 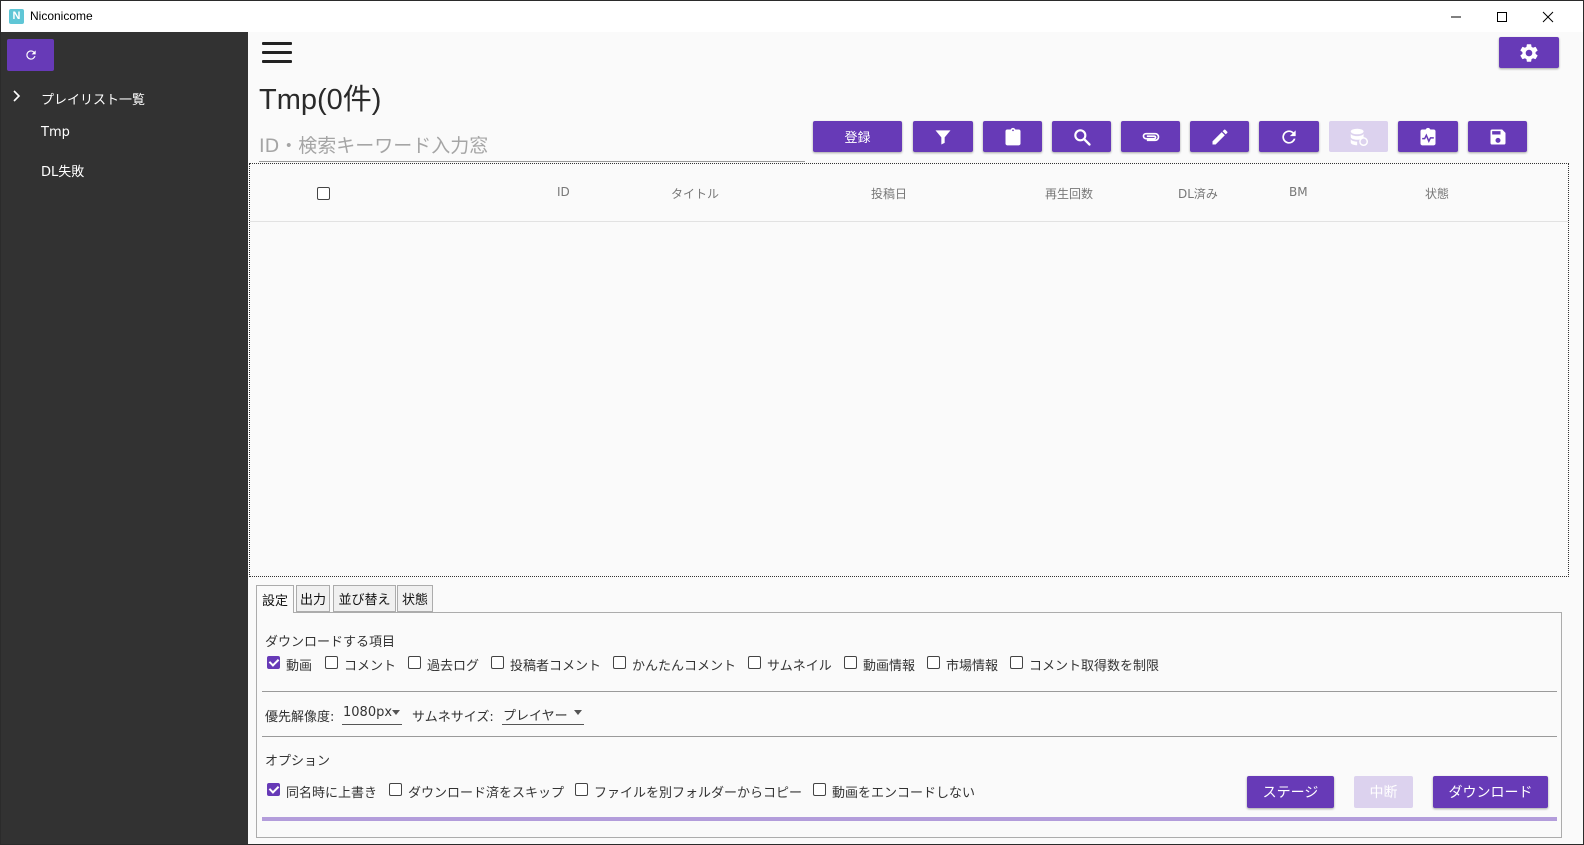 What do you see at coordinates (453, 717) in the screenshot?
I see `thumb-size-label: サムネサイズ:` at bounding box center [453, 717].